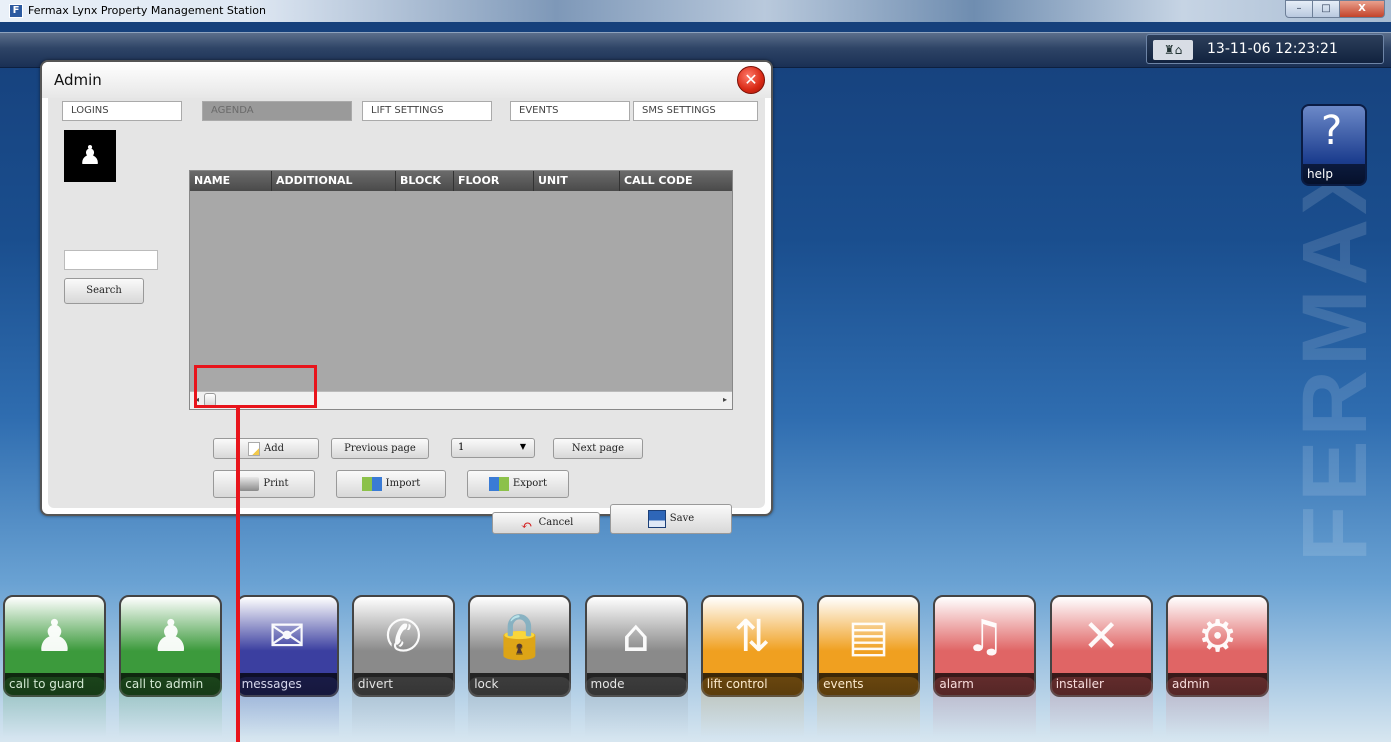 This screenshot has width=1391, height=742. I want to click on guard-icon: ♟, so click(54, 636).